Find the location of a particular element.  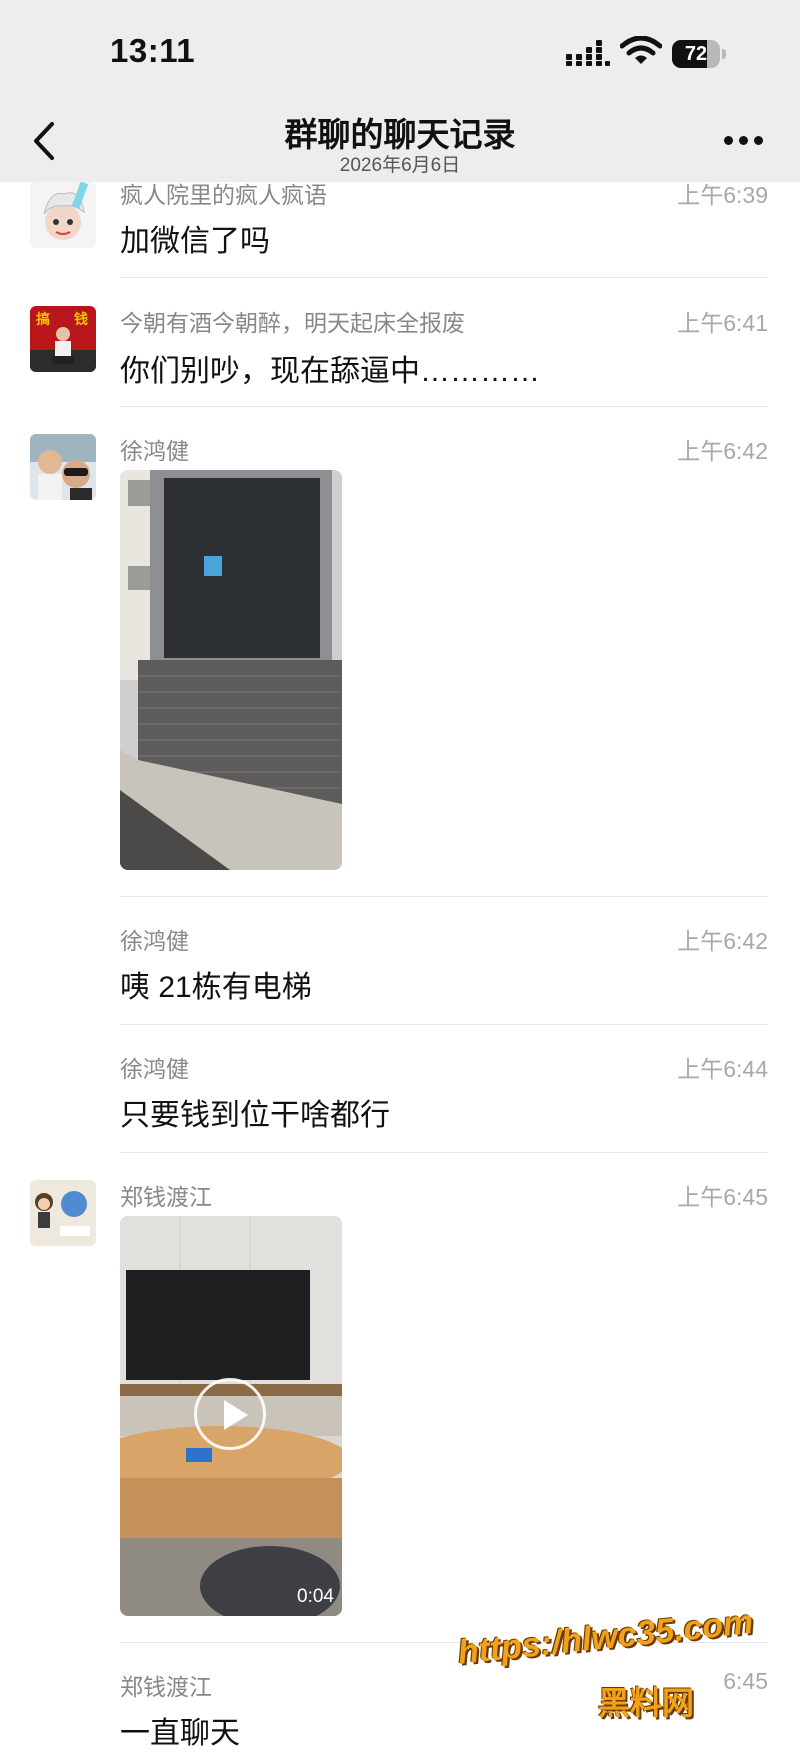

video-message: 0:04 is located at coordinates (231, 1416).